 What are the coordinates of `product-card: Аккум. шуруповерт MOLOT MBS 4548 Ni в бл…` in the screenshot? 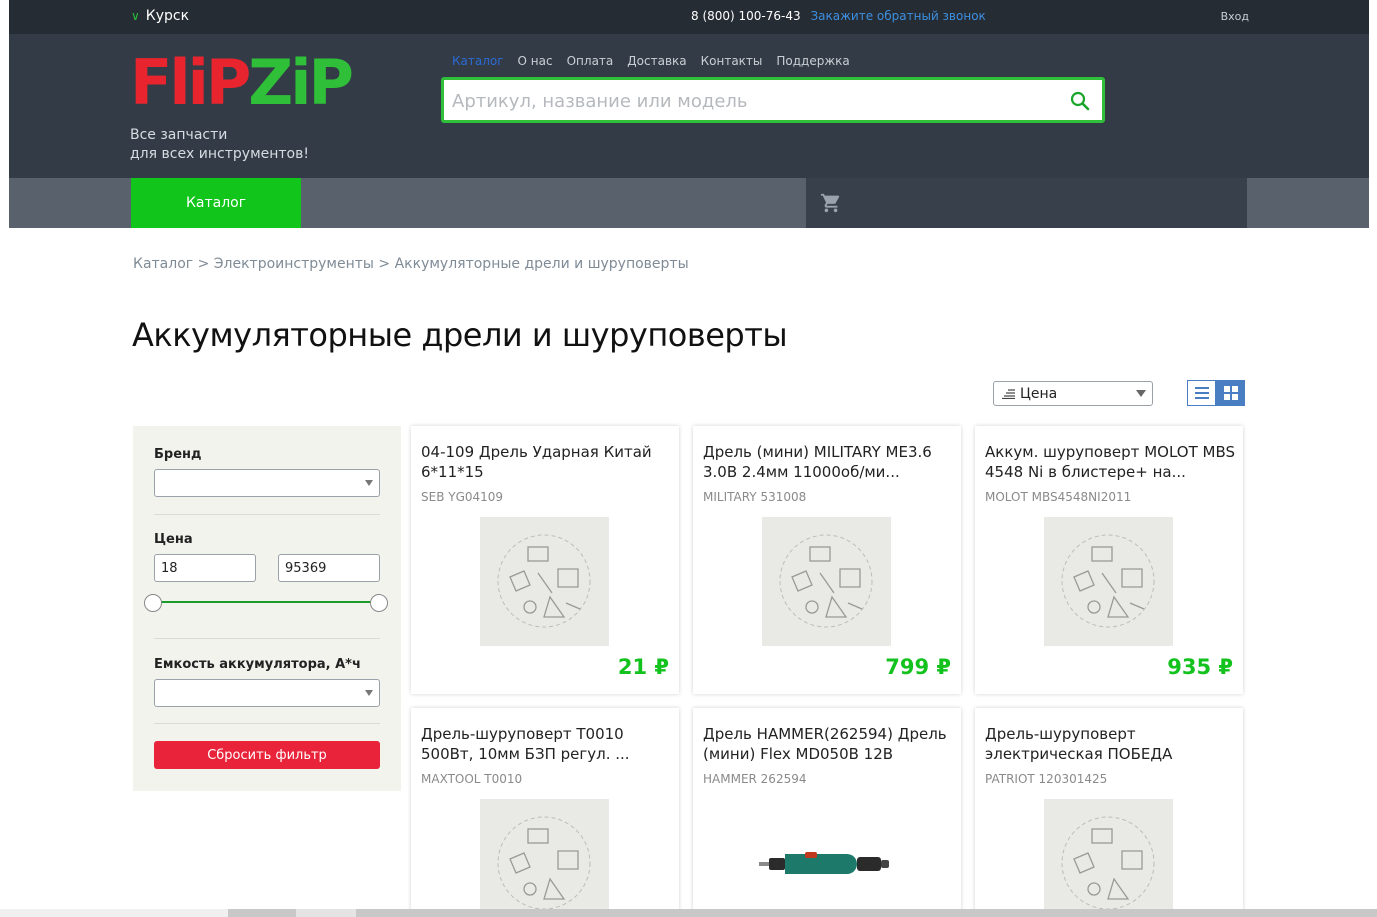 It's located at (1109, 560).